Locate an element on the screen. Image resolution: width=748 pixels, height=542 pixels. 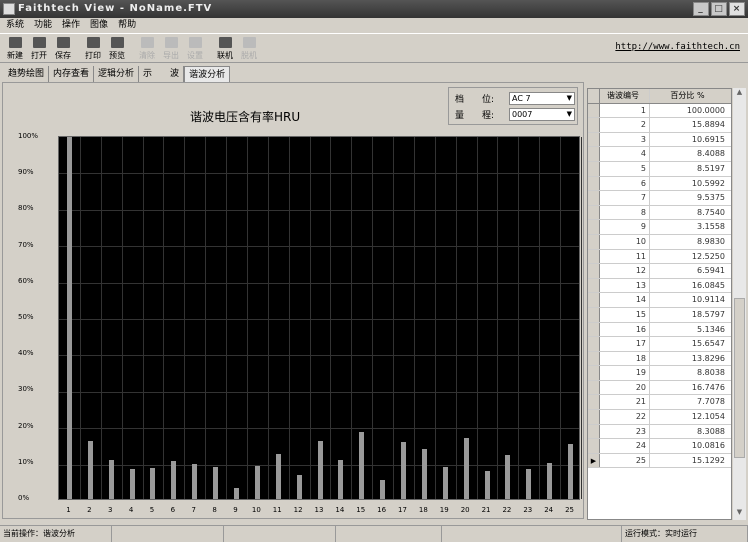
table-row: 15 18.5797 is located at coordinates (659, 315).